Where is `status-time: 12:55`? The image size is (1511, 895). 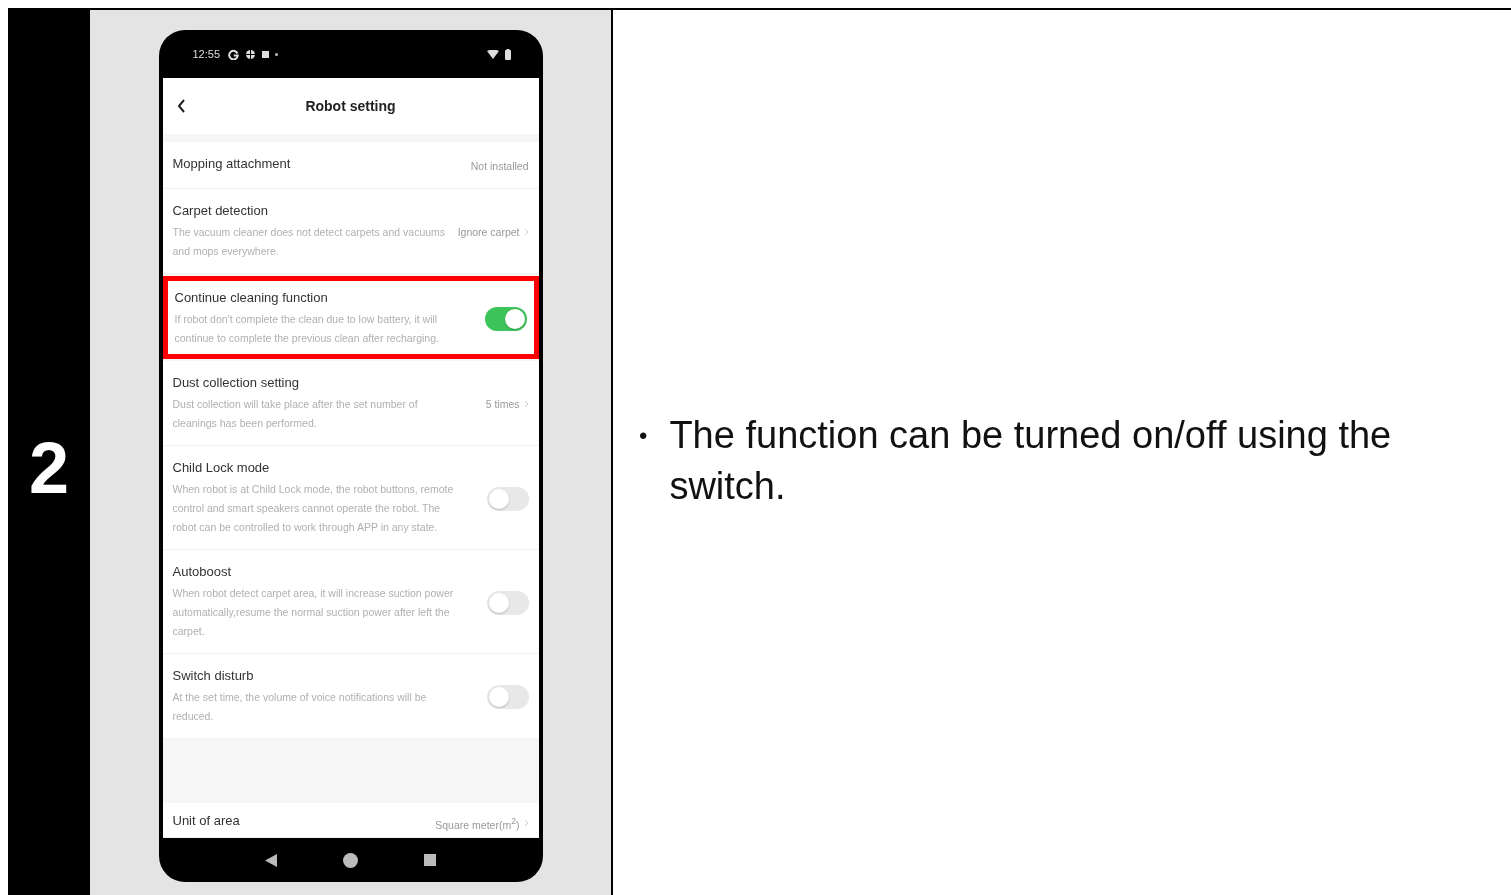
status-time: 12:55 is located at coordinates (206, 54).